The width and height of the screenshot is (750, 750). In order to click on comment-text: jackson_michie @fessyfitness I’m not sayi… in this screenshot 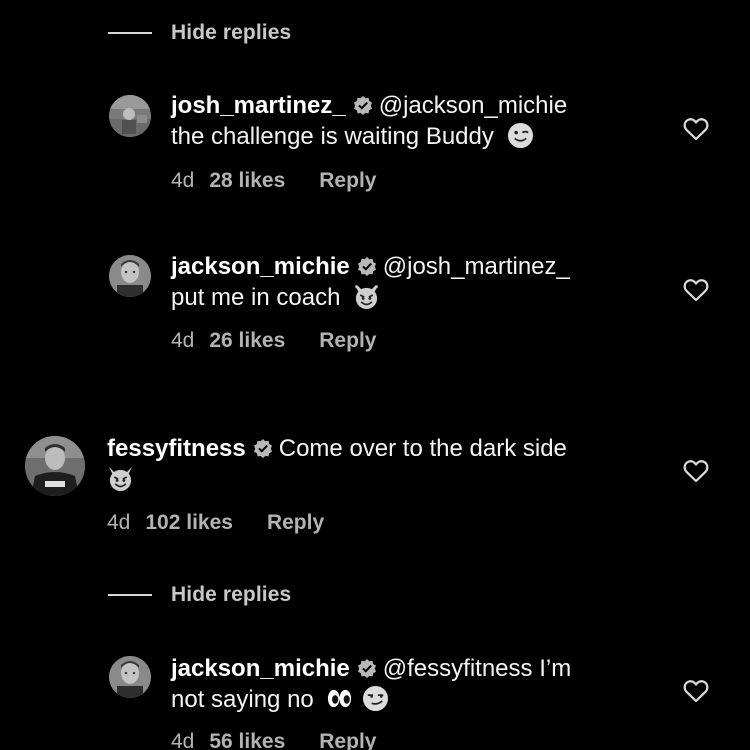, I will do `click(371, 684)`.